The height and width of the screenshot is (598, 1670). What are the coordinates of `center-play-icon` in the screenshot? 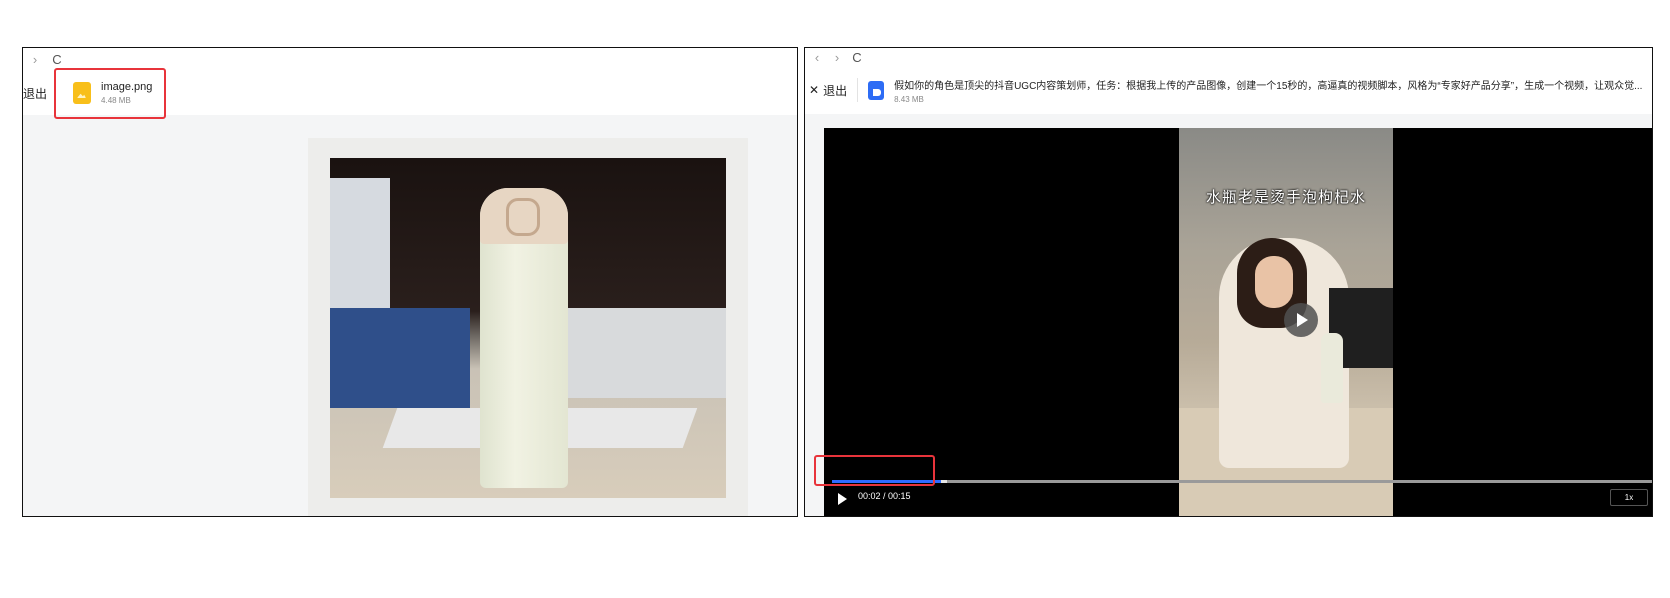 It's located at (1301, 320).